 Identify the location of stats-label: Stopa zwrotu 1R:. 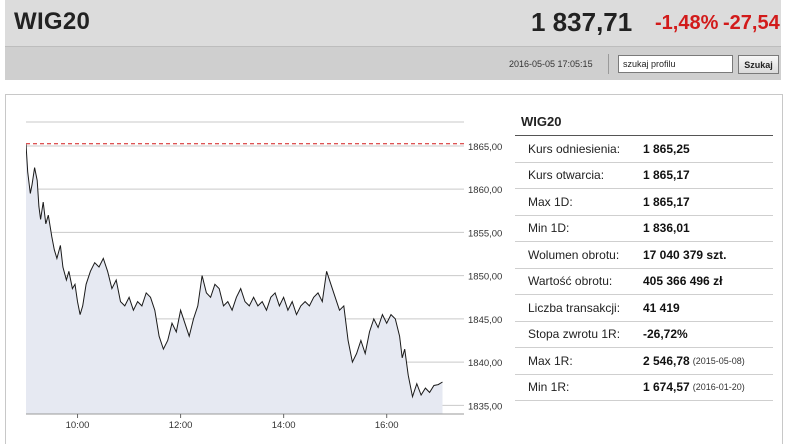
(574, 334).